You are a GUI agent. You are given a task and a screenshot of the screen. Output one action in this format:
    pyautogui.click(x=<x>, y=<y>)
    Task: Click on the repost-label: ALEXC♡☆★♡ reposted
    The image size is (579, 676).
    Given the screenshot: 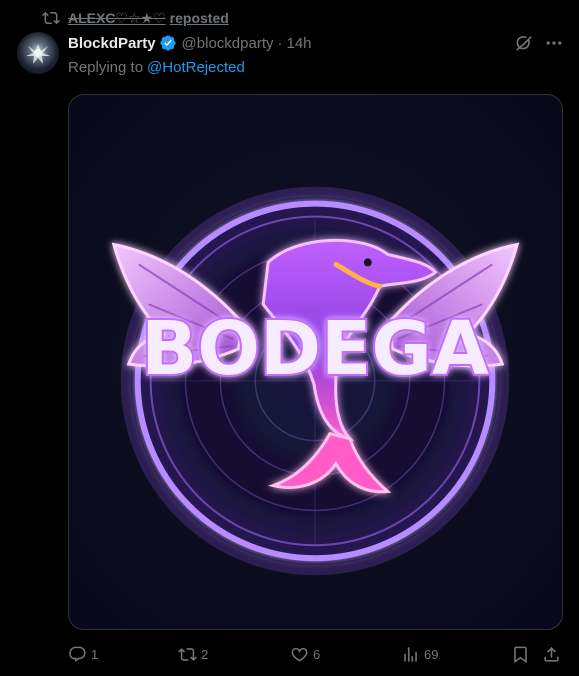 What is the action you would take?
    pyautogui.click(x=148, y=18)
    